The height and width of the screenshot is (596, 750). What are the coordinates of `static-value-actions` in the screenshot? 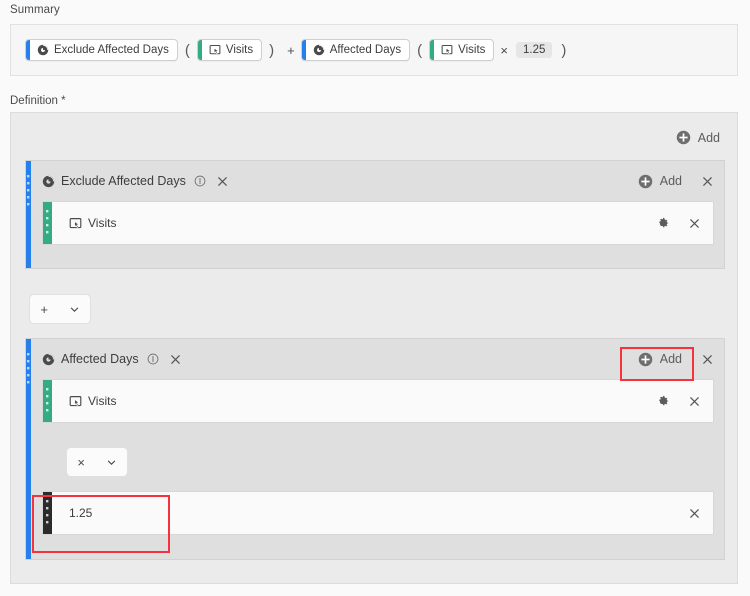 It's located at (694, 513).